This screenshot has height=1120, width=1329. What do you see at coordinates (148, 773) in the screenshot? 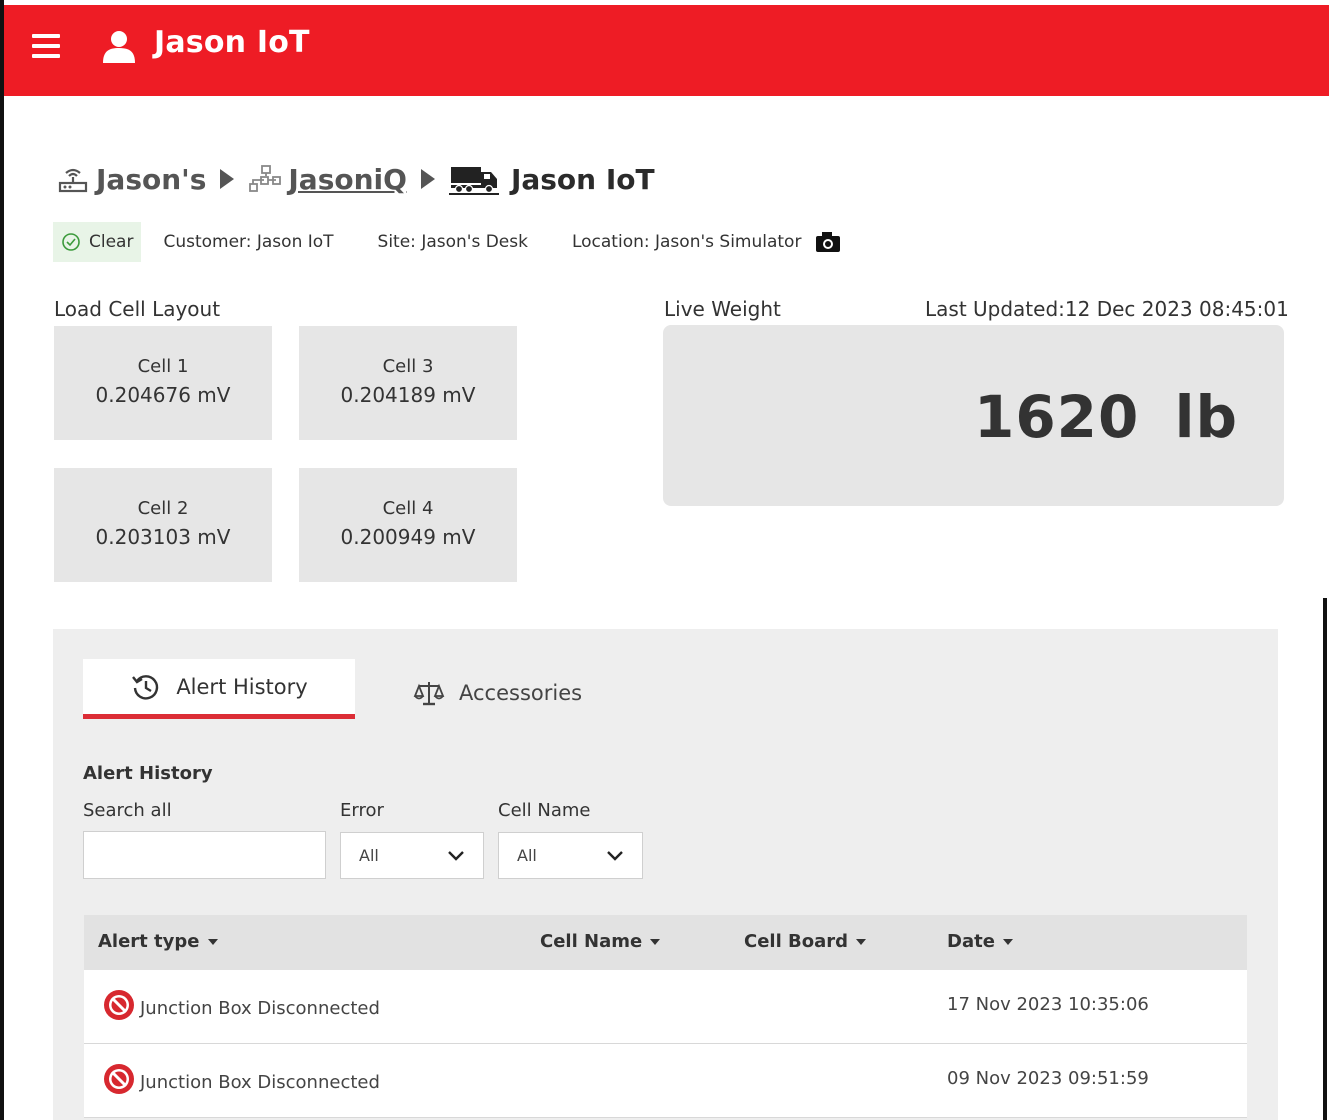
I see `alert-history-heading: Alert History` at bounding box center [148, 773].